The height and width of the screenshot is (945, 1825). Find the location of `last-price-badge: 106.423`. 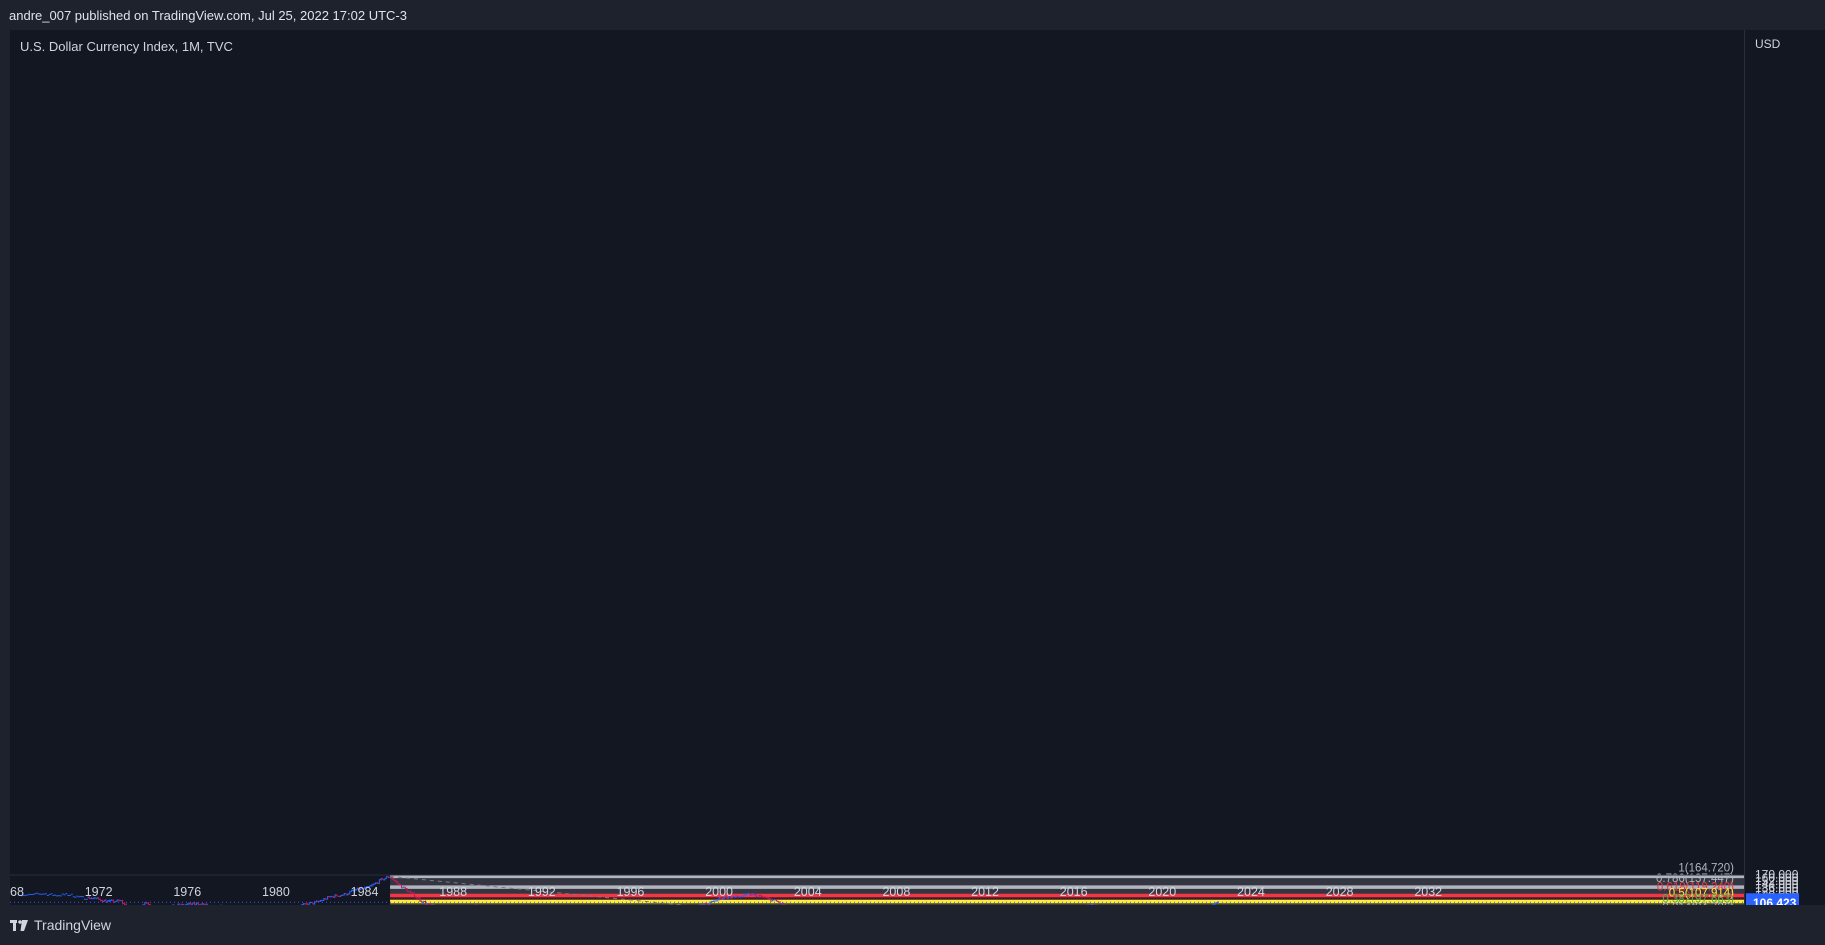

last-price-badge: 106.423 is located at coordinates (1772, 899).